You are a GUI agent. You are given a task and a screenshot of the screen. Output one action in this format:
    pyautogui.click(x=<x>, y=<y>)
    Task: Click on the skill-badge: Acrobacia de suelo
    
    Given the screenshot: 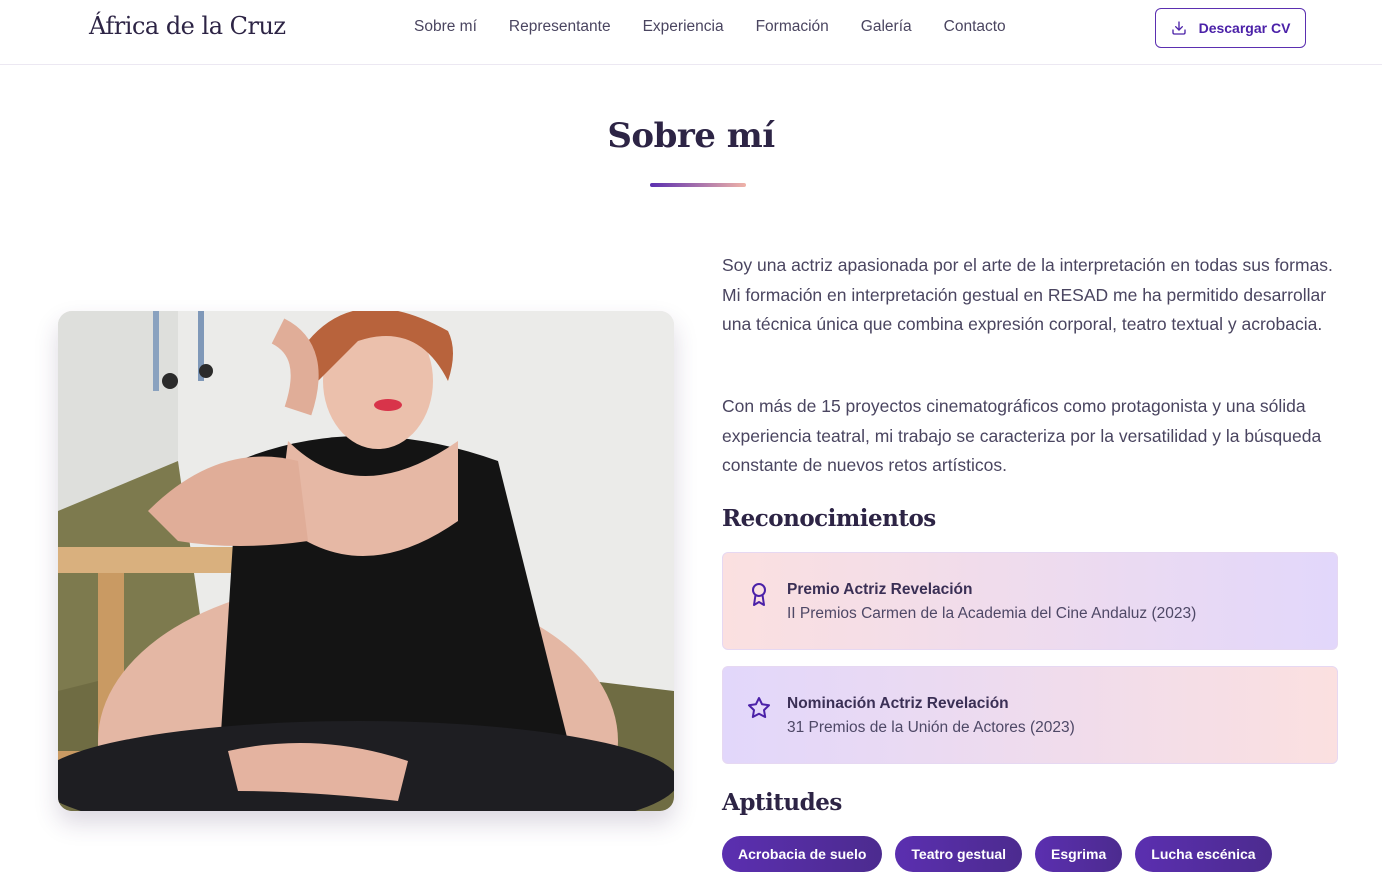 What is the action you would take?
    pyautogui.click(x=802, y=854)
    